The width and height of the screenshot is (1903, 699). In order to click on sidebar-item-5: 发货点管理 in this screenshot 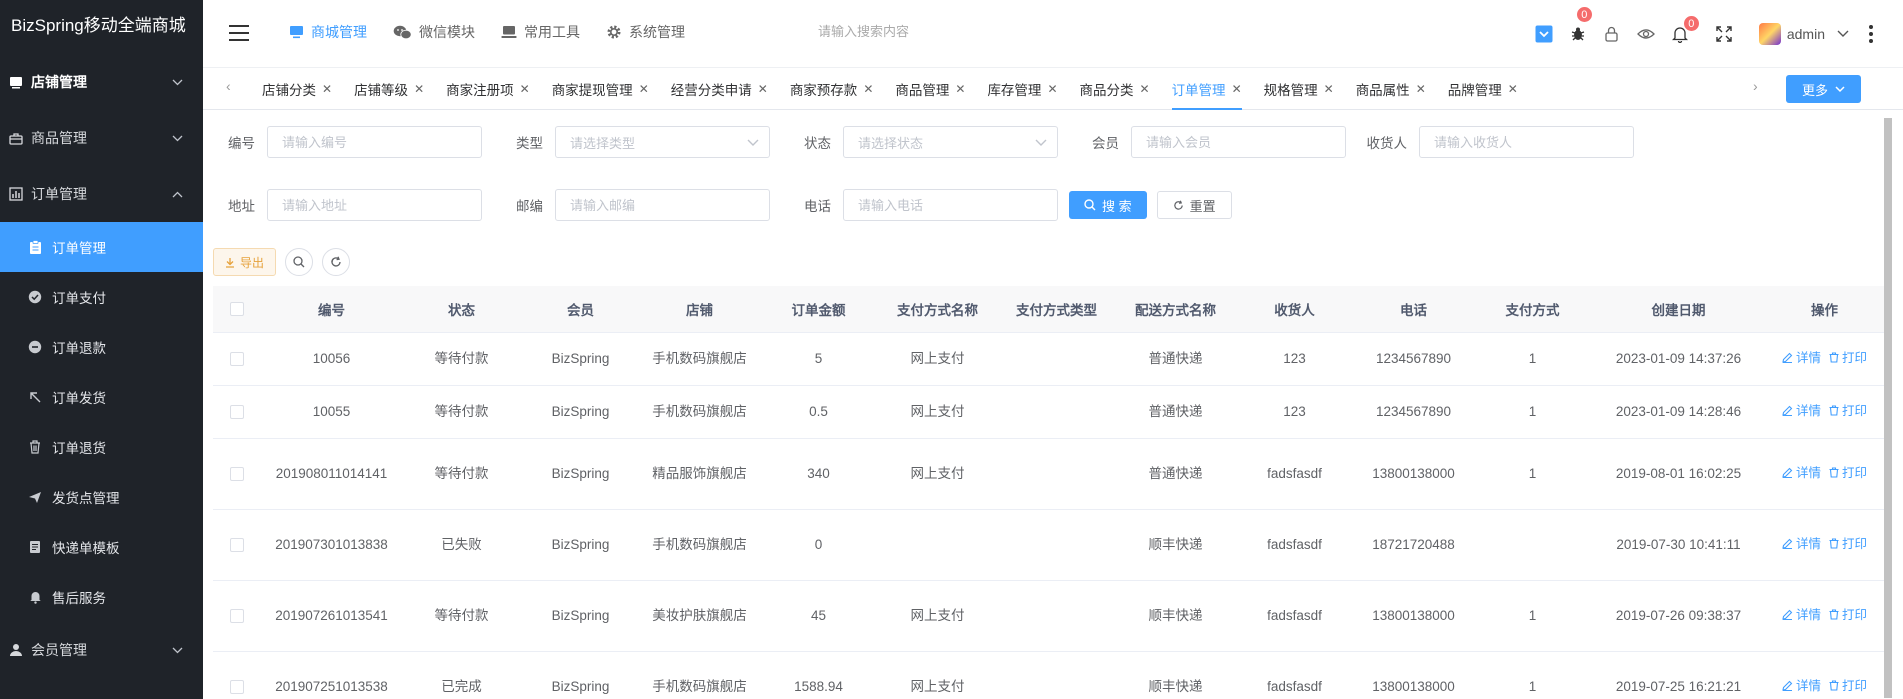, I will do `click(101, 497)`.